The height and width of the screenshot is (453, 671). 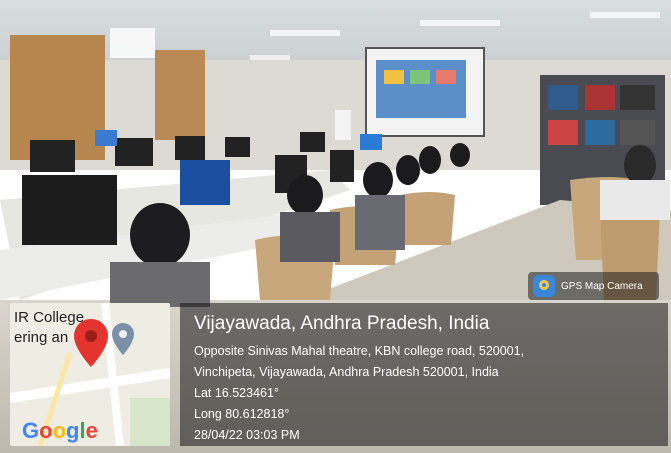 I want to click on map-label-engineering: ering an, so click(x=41, y=337).